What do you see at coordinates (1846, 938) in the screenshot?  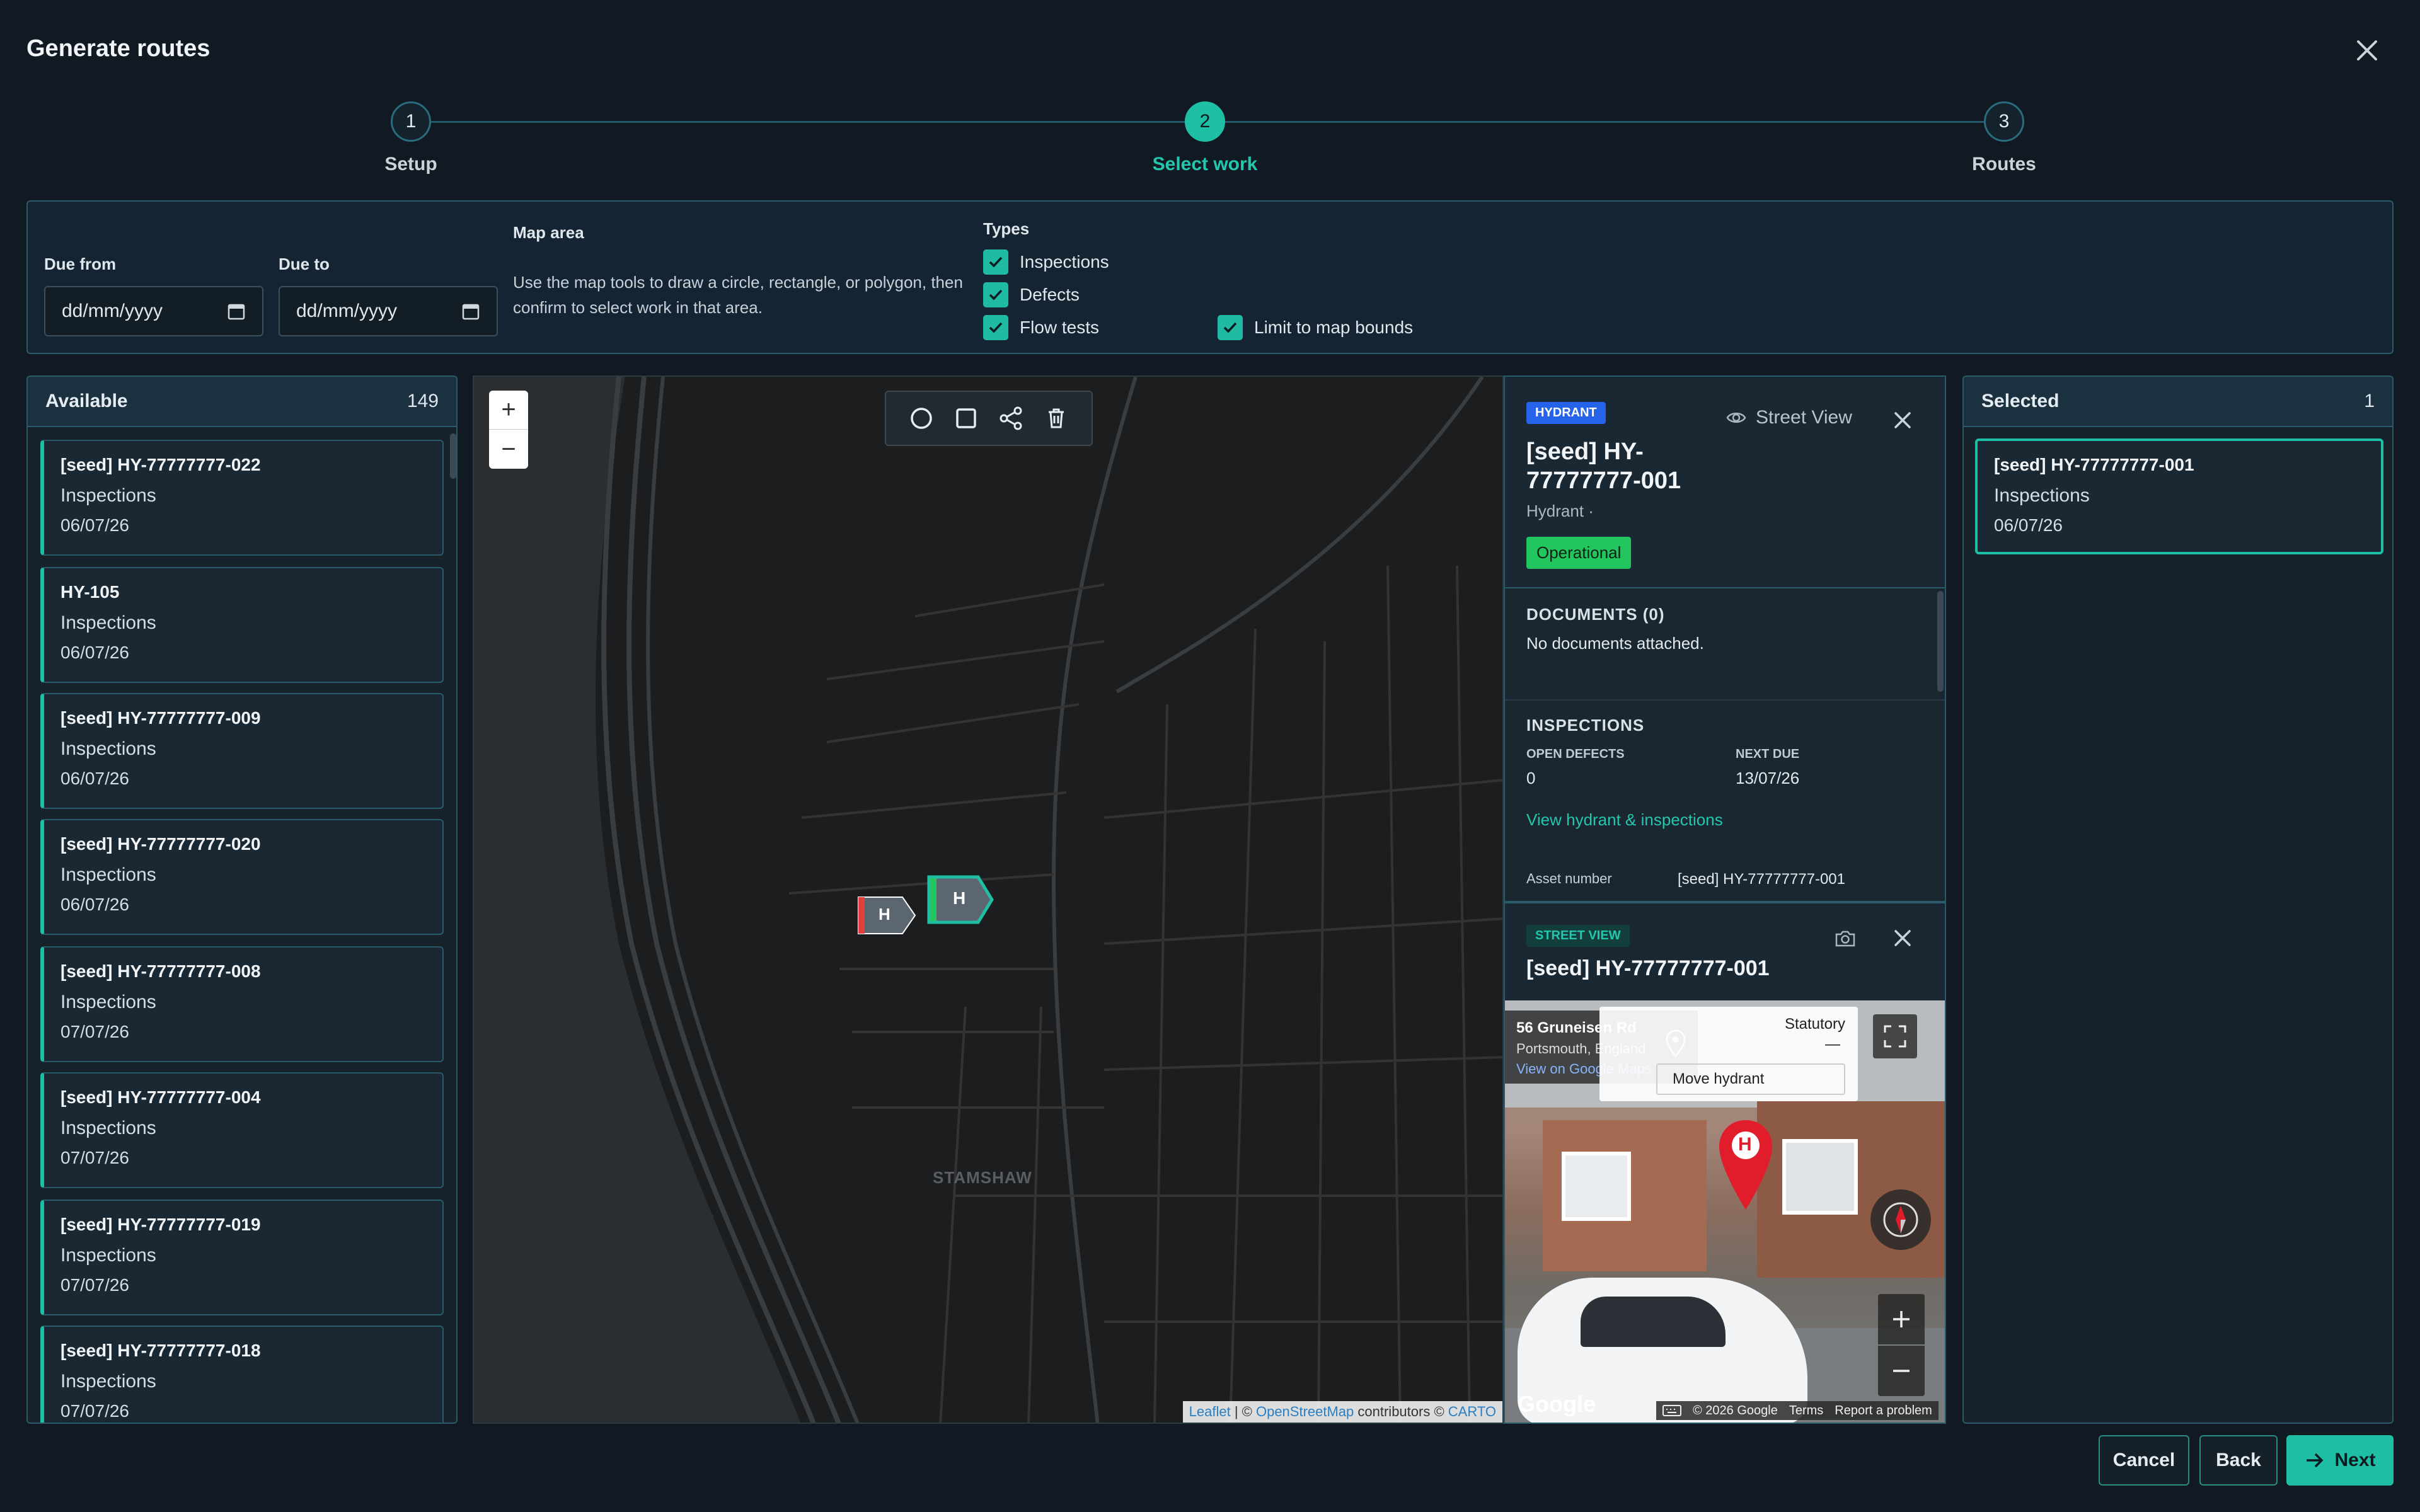 I see `camera-icon` at bounding box center [1846, 938].